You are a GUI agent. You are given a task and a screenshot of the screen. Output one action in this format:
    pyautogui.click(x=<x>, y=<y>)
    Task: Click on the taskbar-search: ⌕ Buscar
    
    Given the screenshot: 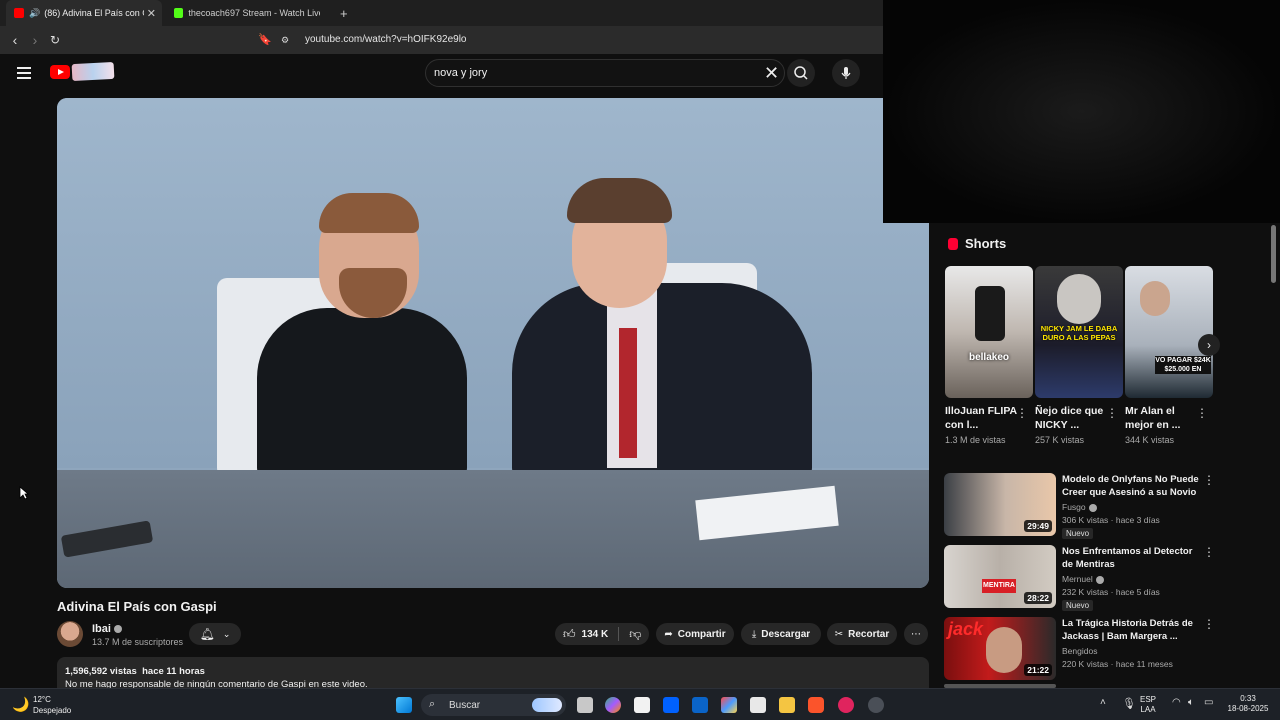 What is the action you would take?
    pyautogui.click(x=493, y=705)
    